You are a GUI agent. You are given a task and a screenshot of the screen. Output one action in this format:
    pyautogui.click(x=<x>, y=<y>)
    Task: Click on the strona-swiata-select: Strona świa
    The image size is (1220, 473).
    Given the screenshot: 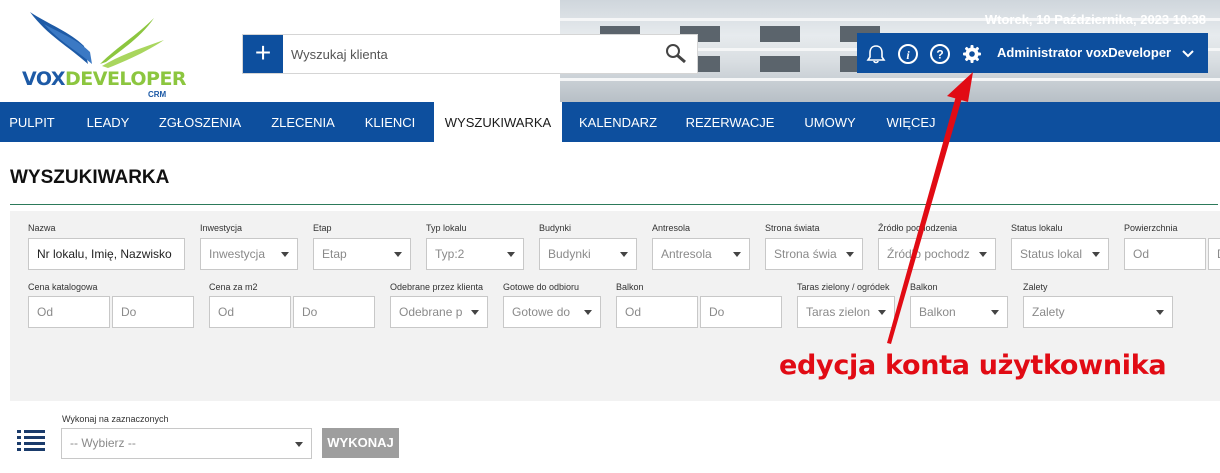 What is the action you would take?
    pyautogui.click(x=814, y=254)
    